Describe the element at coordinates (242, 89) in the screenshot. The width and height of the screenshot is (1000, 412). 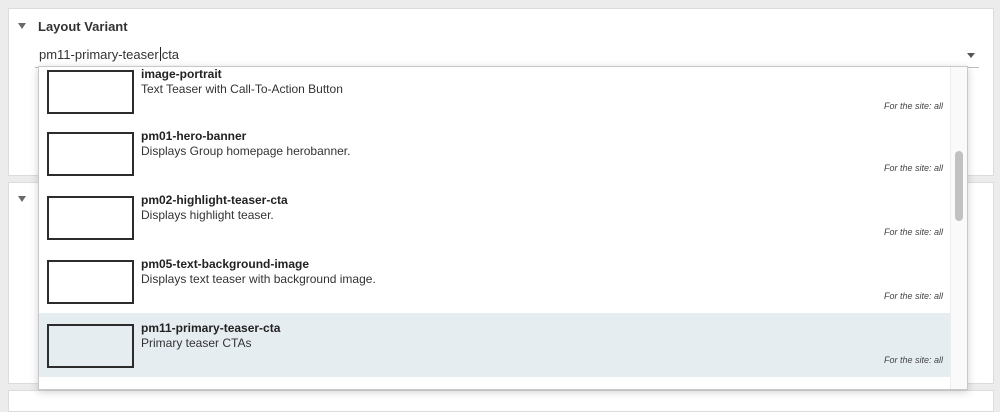
I see `option-description: Text Teaser with Call-To-Action Button` at that location.